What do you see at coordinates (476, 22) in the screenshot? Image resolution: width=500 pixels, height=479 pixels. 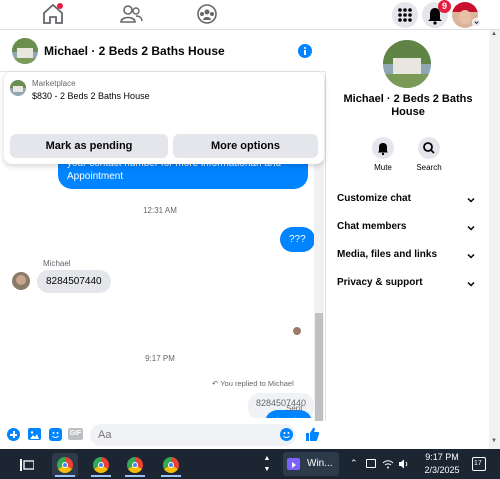 I see `profile-chevron-icon` at bounding box center [476, 22].